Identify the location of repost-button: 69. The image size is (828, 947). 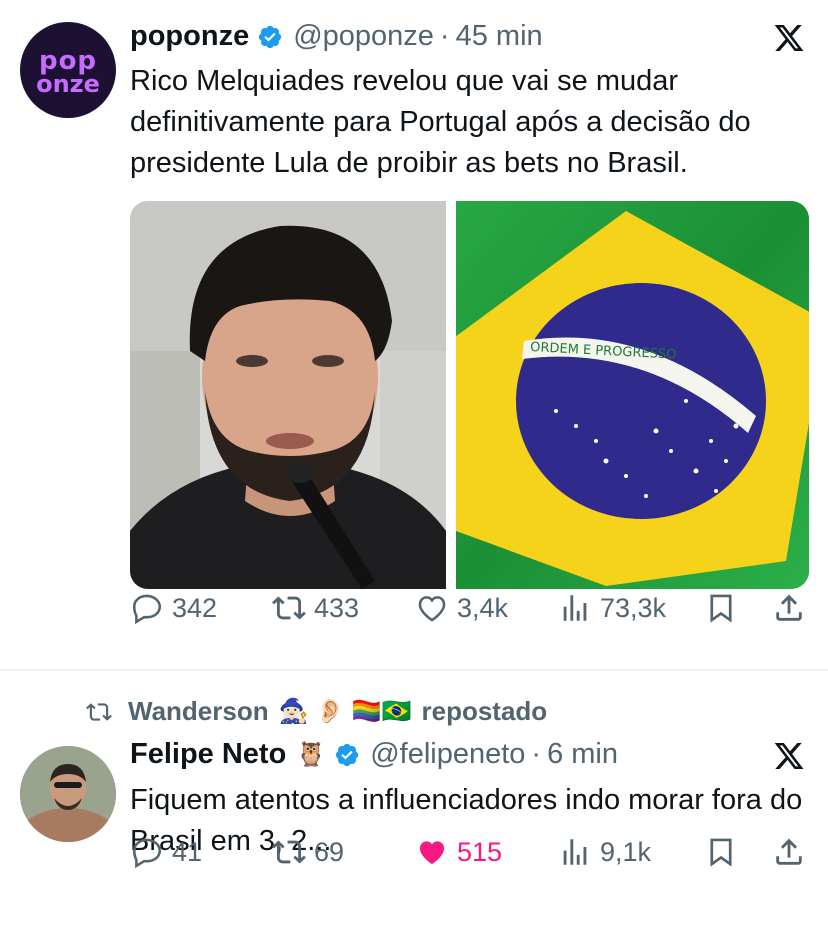
(308, 852).